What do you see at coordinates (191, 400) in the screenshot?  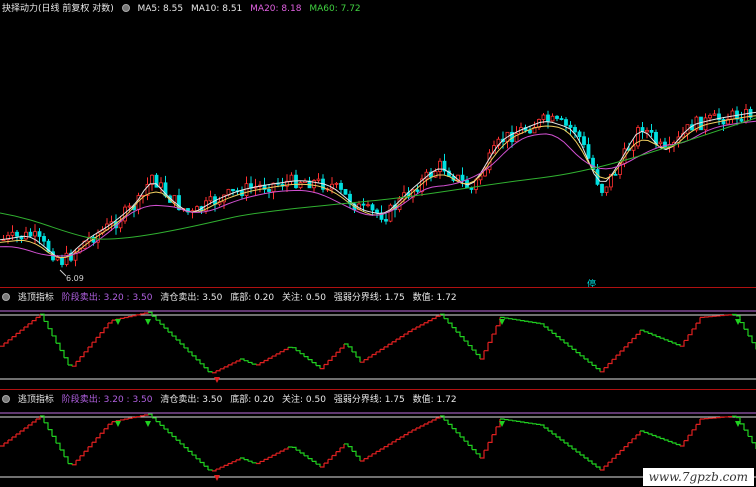 I see `clear-sell-label: 清仓卖出: 3.50` at bounding box center [191, 400].